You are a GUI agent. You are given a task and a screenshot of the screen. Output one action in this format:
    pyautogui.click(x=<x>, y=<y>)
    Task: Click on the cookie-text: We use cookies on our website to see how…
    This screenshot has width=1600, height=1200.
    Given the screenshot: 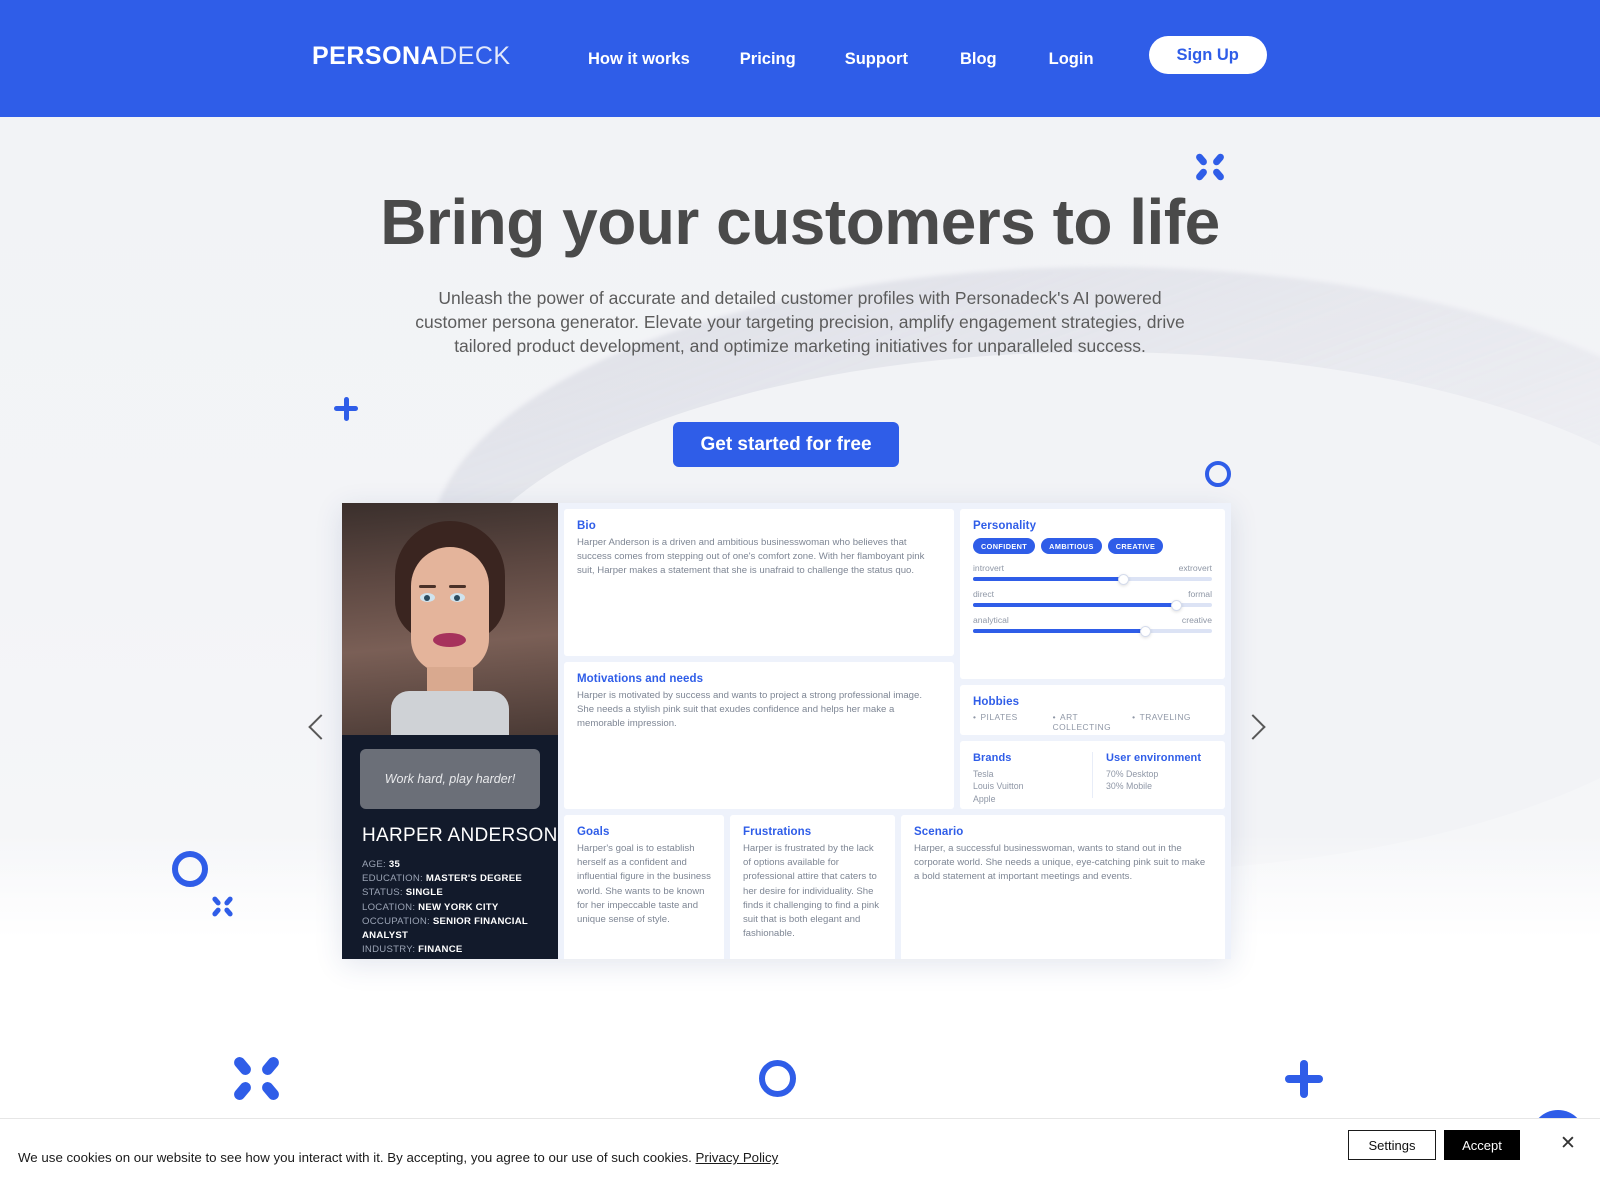 What is the action you would take?
    pyautogui.click(x=357, y=1157)
    